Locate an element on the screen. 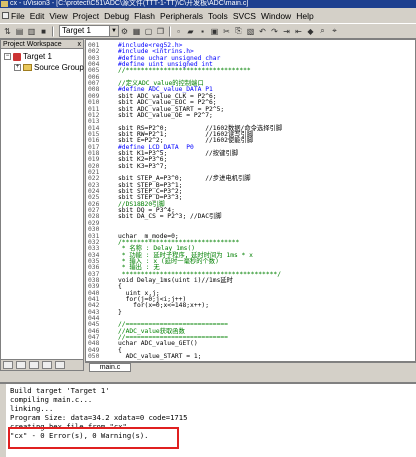 This screenshot has height=457, width=416. menu-item-window: Window is located at coordinates (276, 16).